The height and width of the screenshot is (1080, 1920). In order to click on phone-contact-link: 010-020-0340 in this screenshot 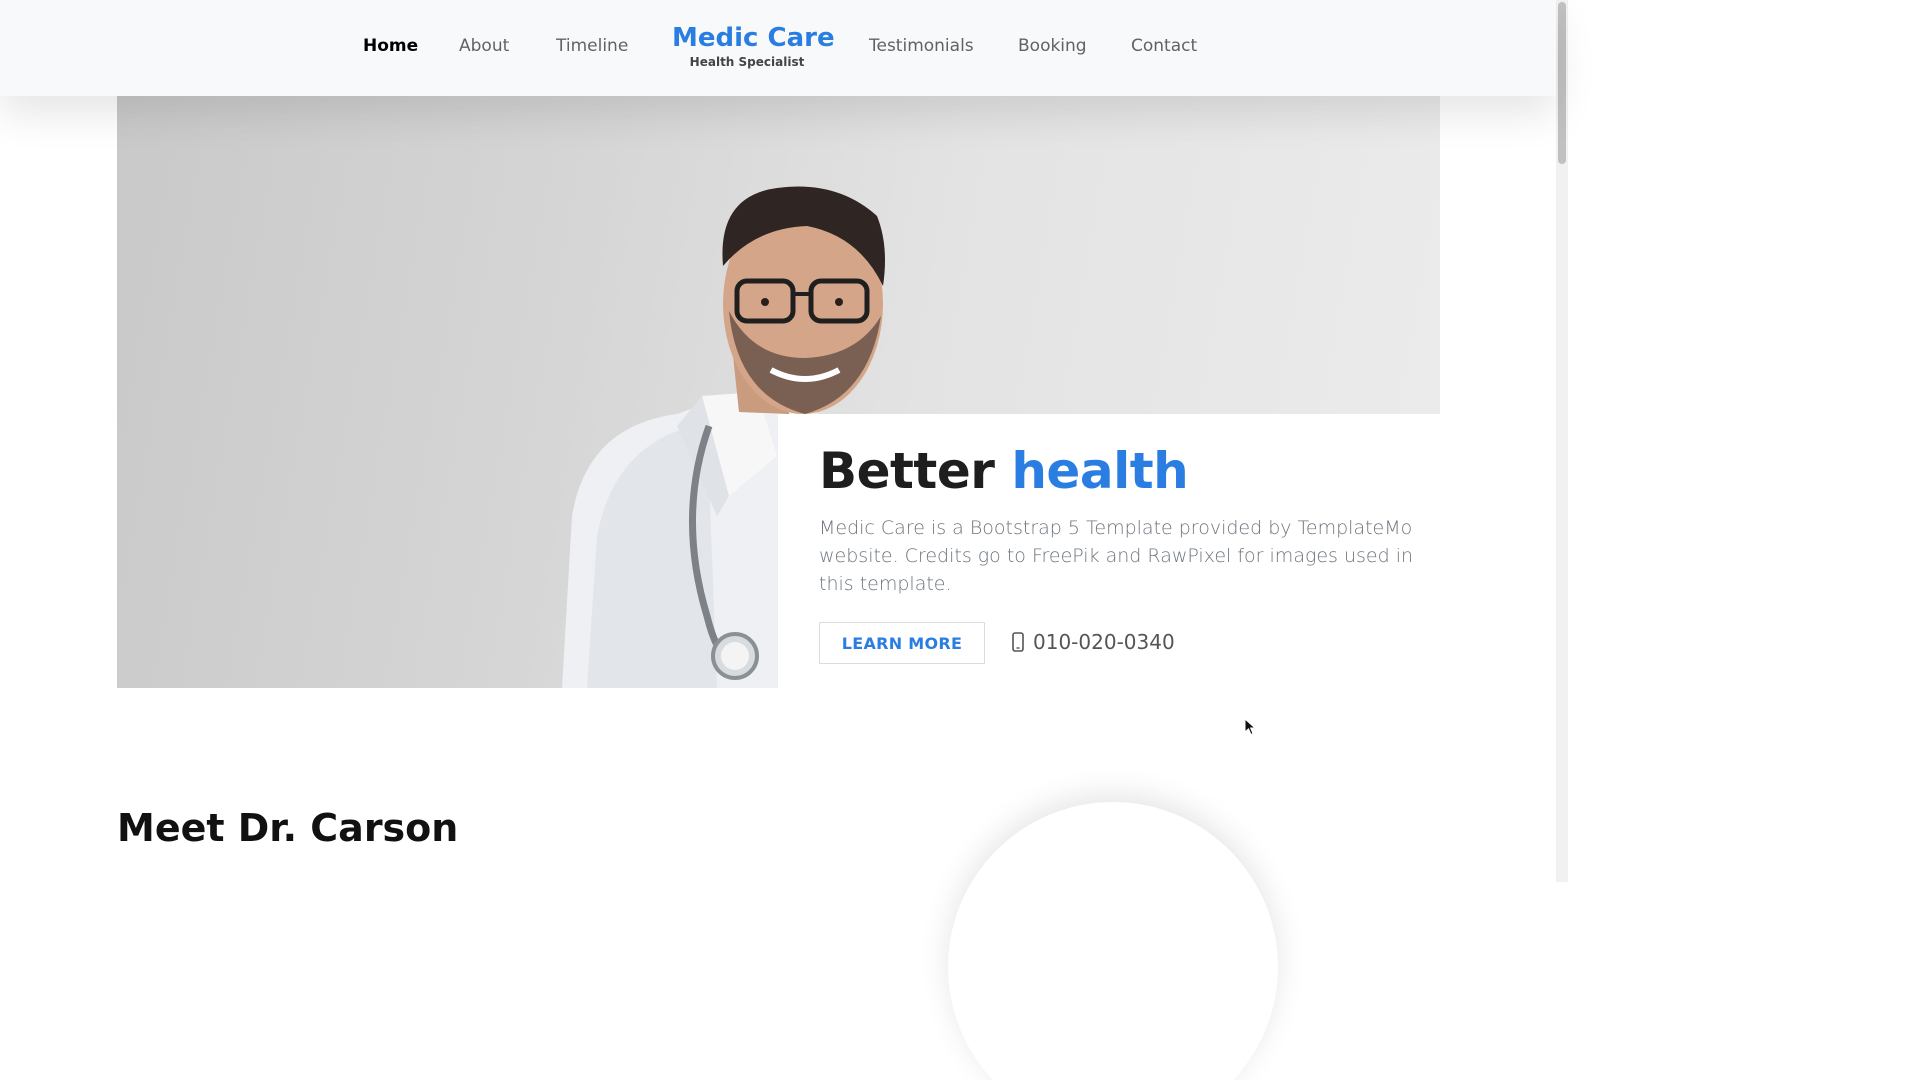, I will do `click(1093, 642)`.